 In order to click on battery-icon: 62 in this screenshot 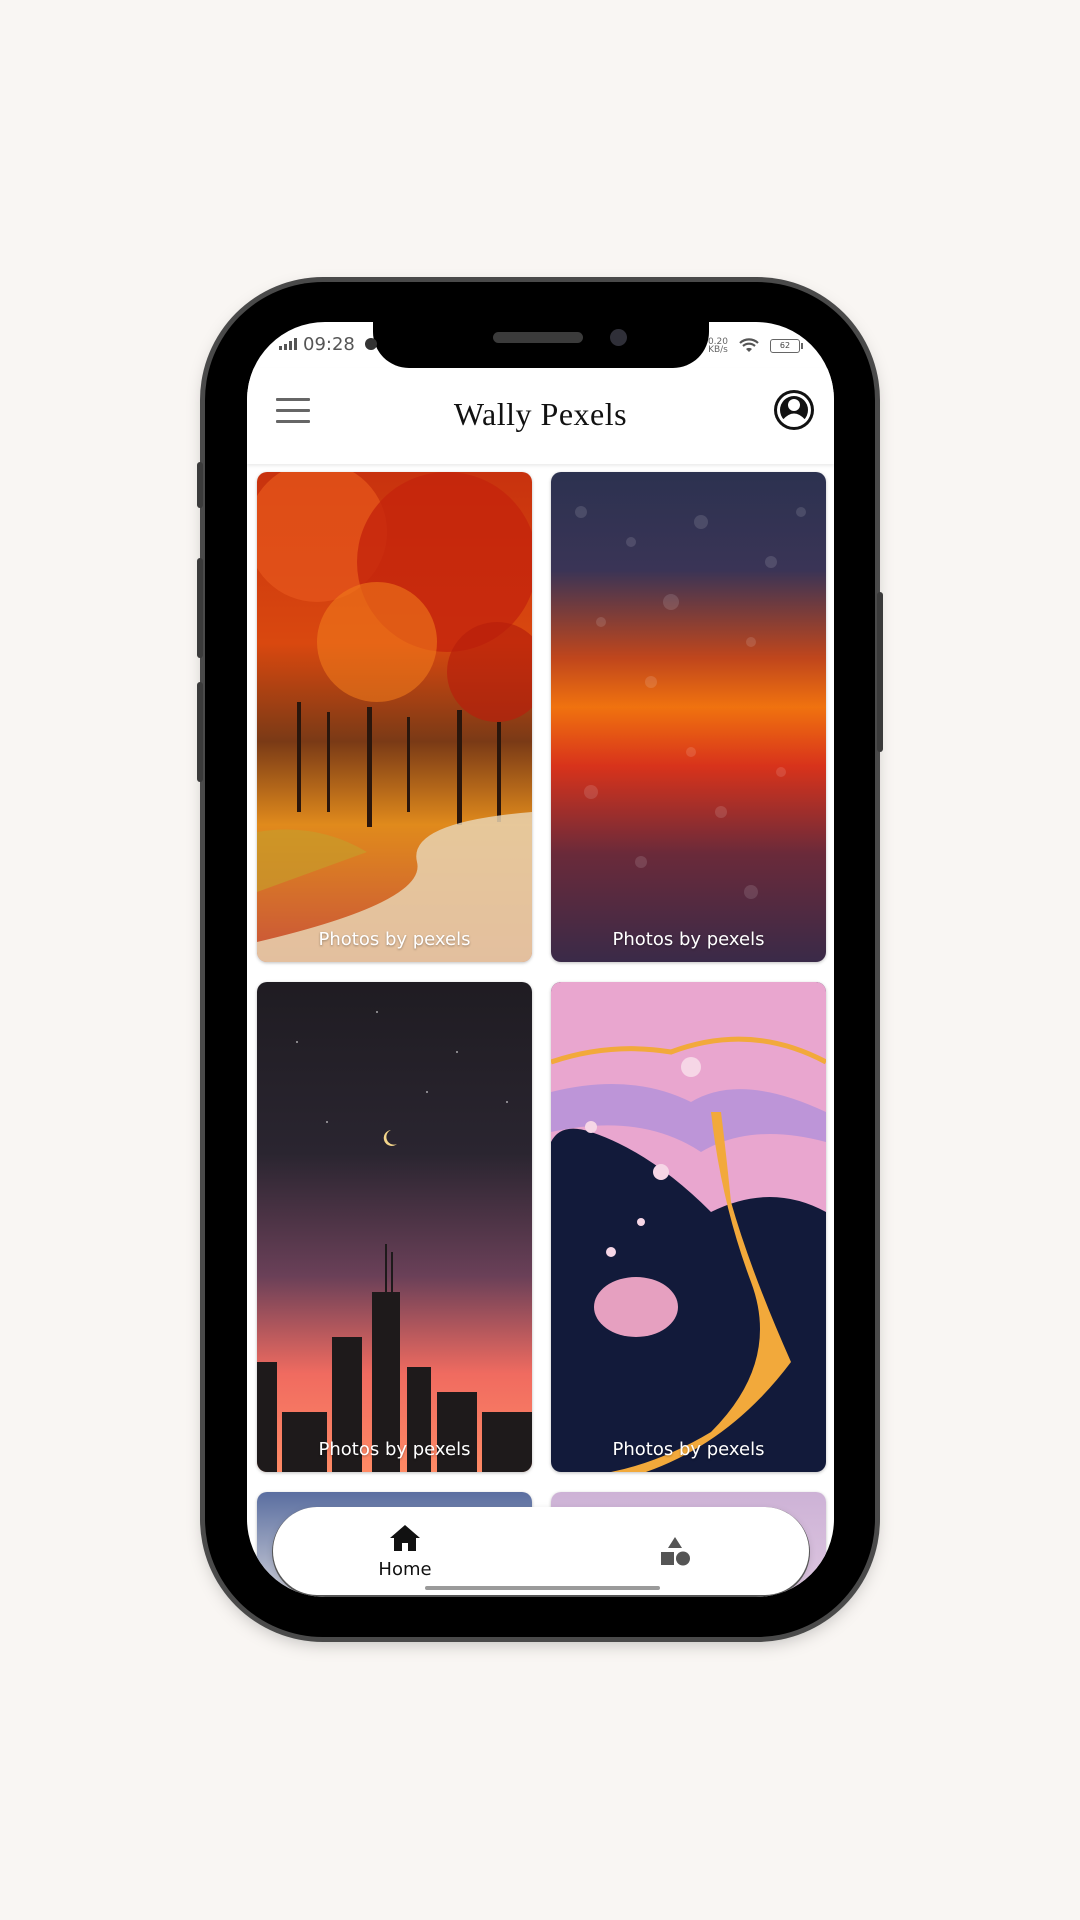, I will do `click(786, 346)`.